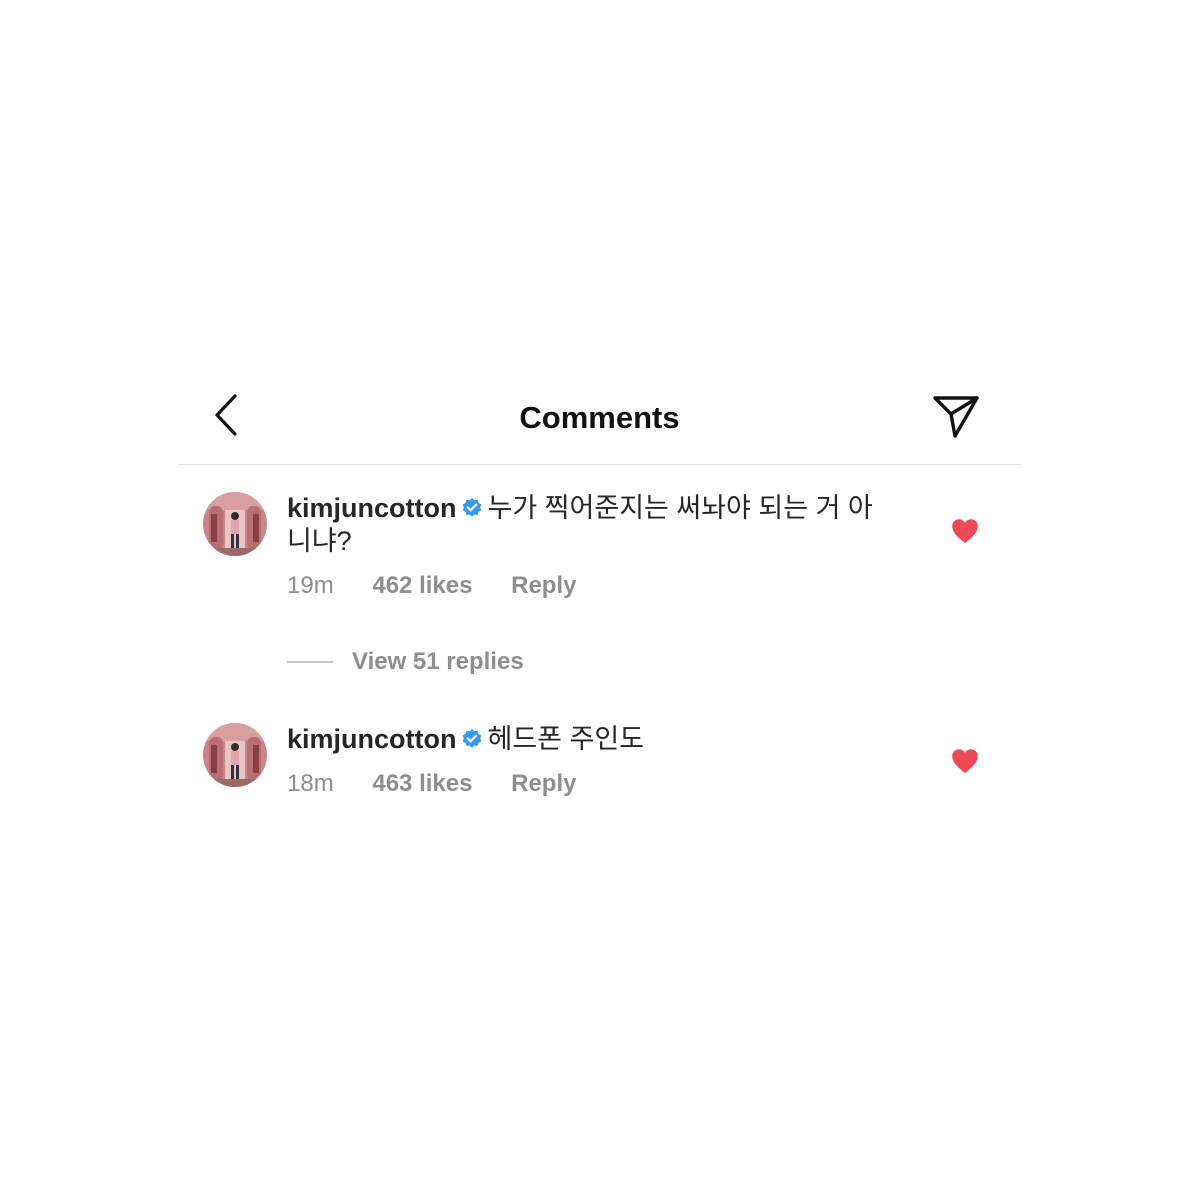 The width and height of the screenshot is (1200, 1200). What do you see at coordinates (592, 760) in the screenshot?
I see `comment-body: kimjuncotton 헤드폰 주인도 18m 463 likes Reply` at bounding box center [592, 760].